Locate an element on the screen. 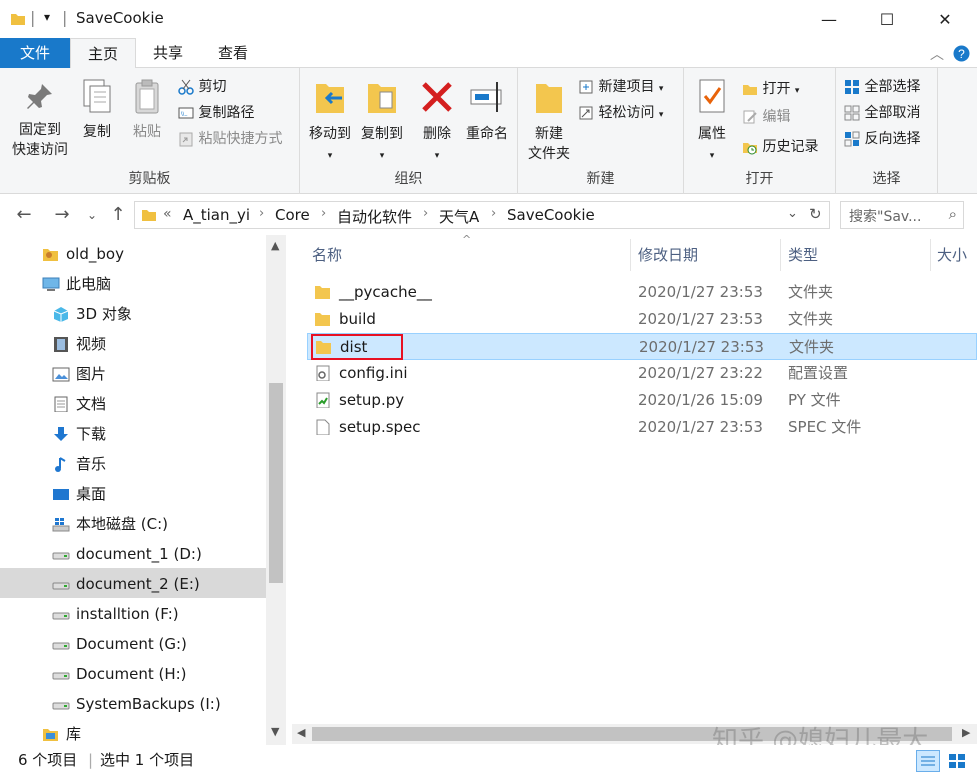 The image size is (977, 781). forward-button: → is located at coordinates (62, 215).